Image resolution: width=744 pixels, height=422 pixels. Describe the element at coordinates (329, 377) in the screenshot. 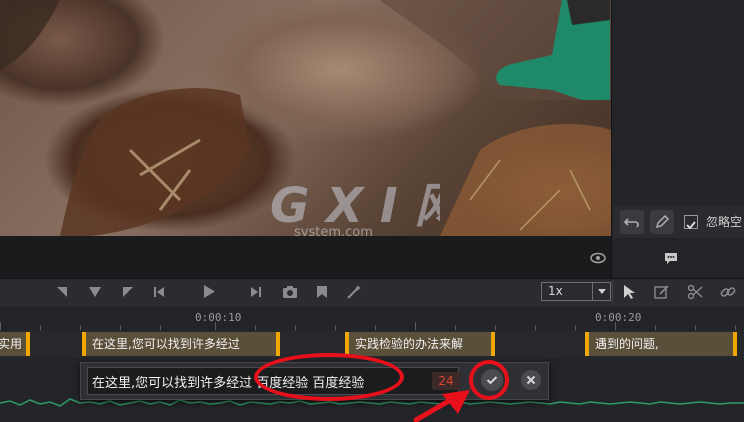

I see `highlight-ellipse` at that location.